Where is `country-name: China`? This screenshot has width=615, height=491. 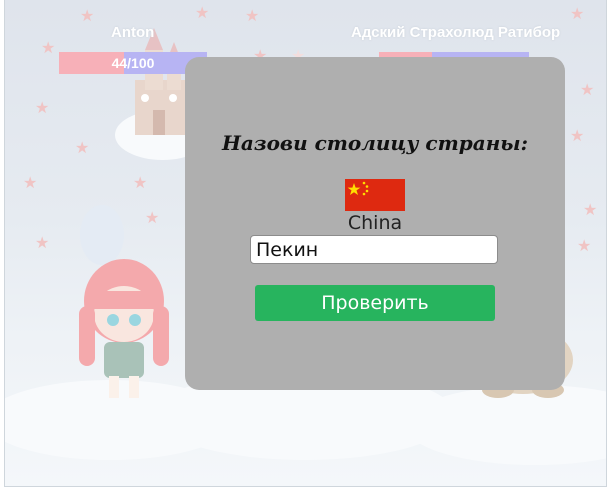 country-name: China is located at coordinates (375, 223).